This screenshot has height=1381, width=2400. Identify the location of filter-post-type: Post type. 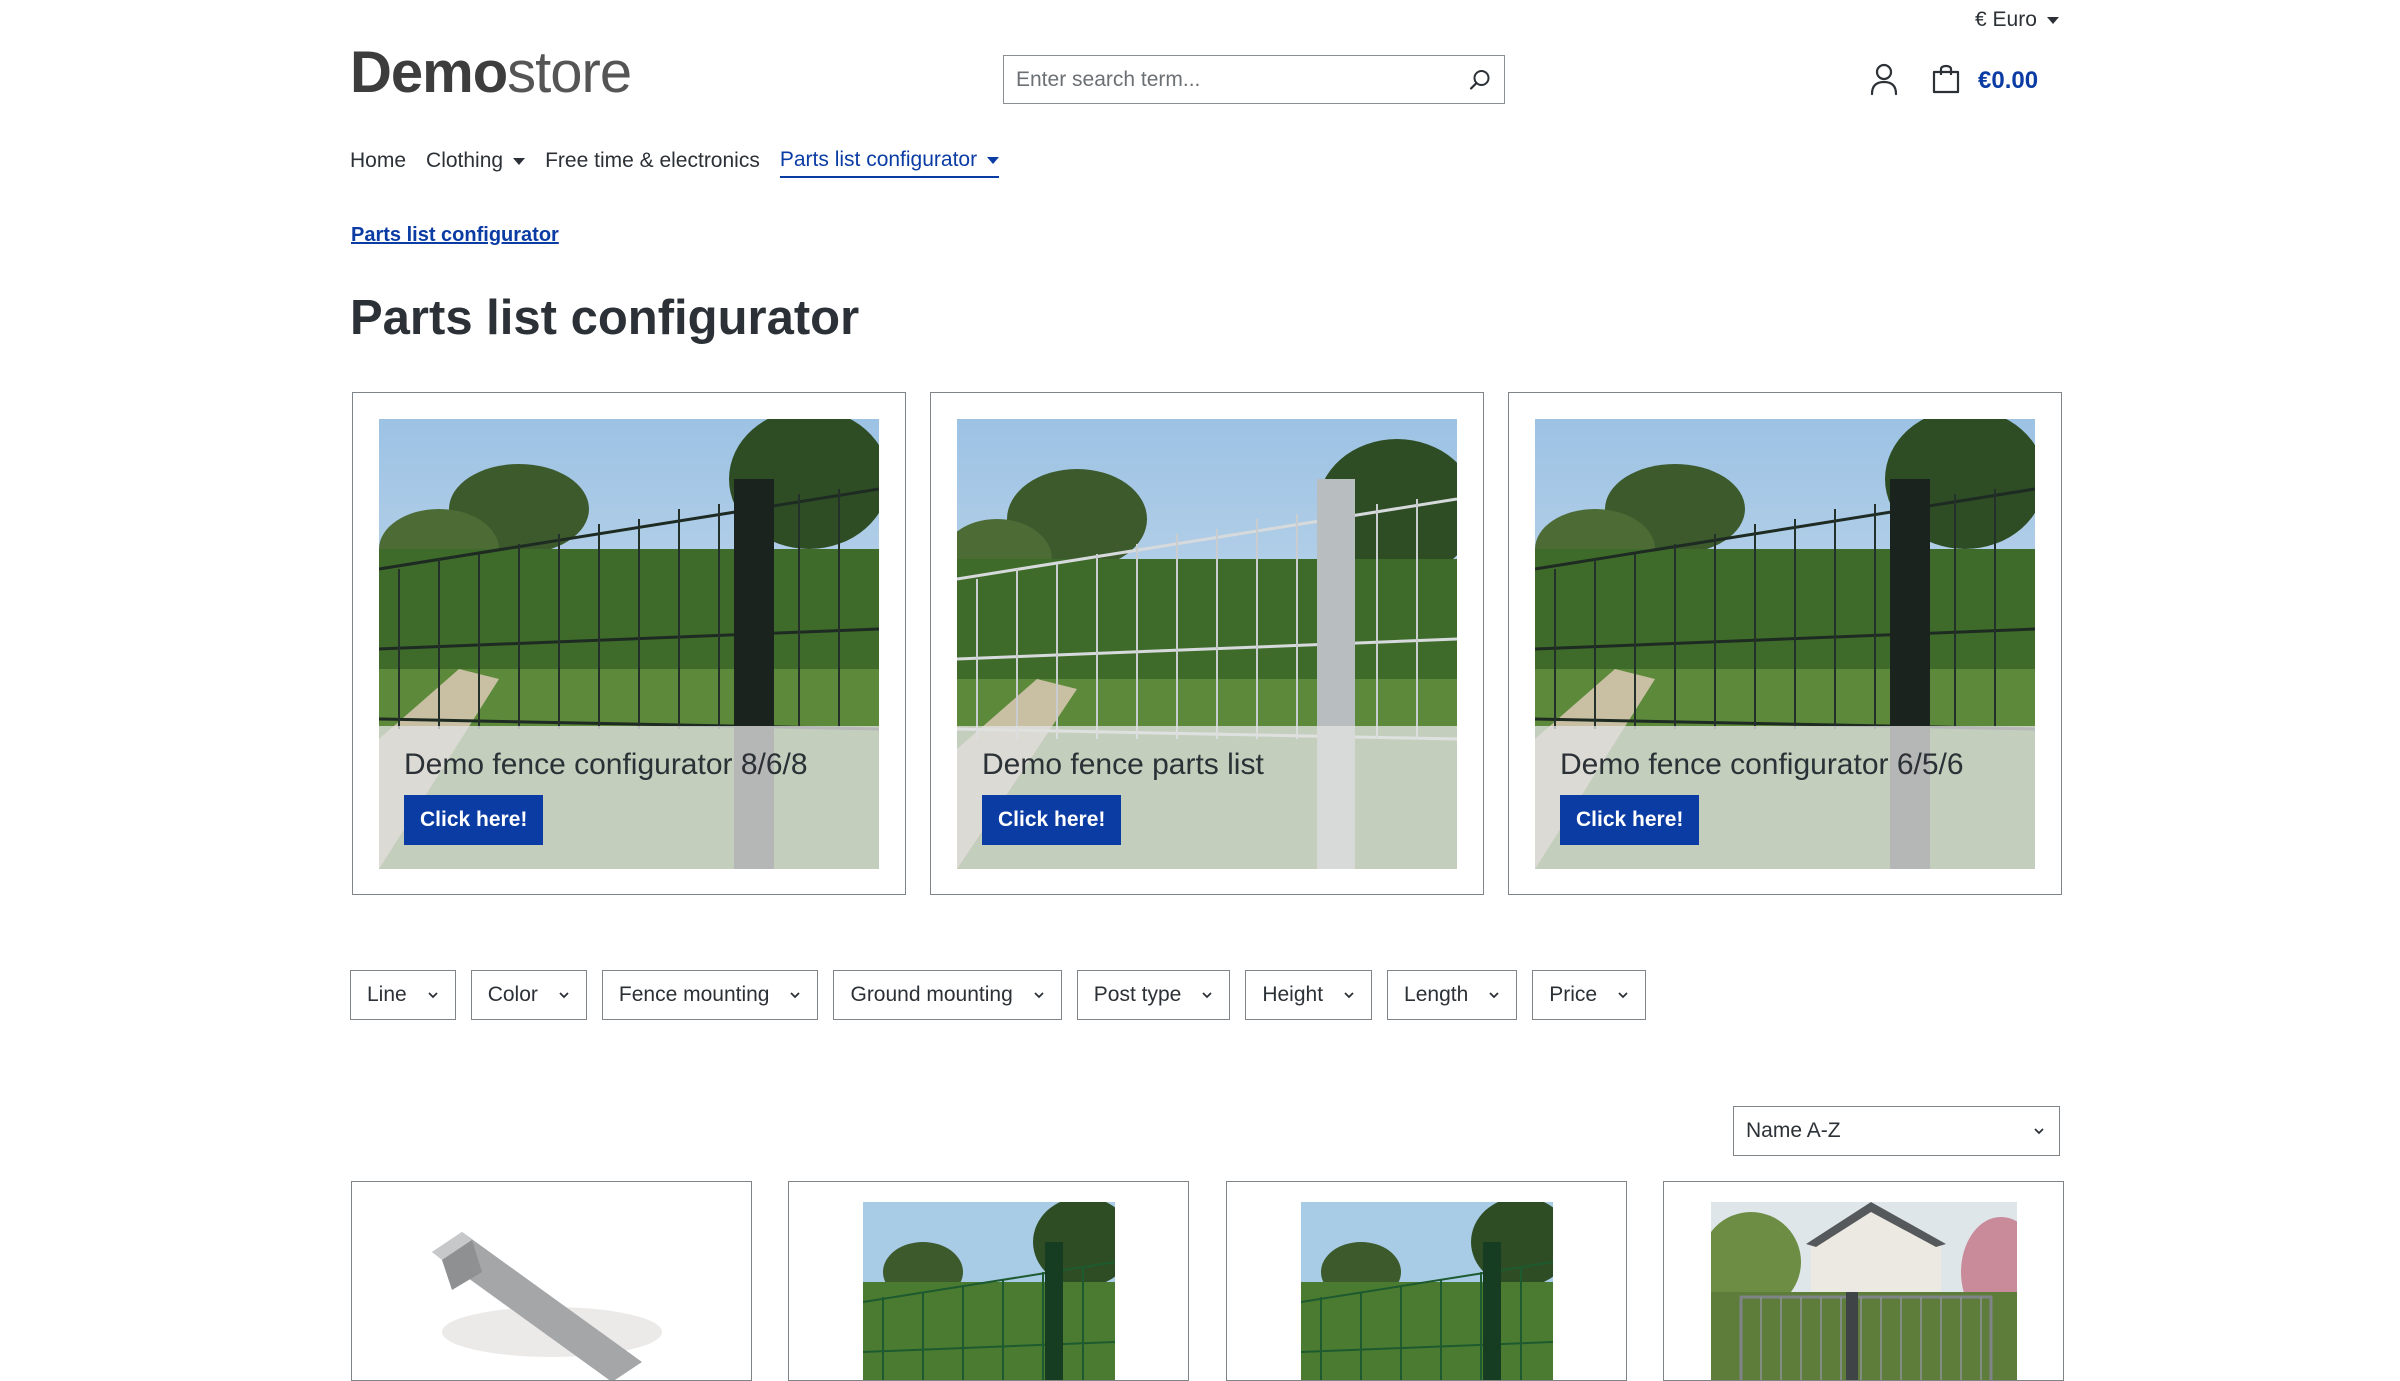
(1153, 995).